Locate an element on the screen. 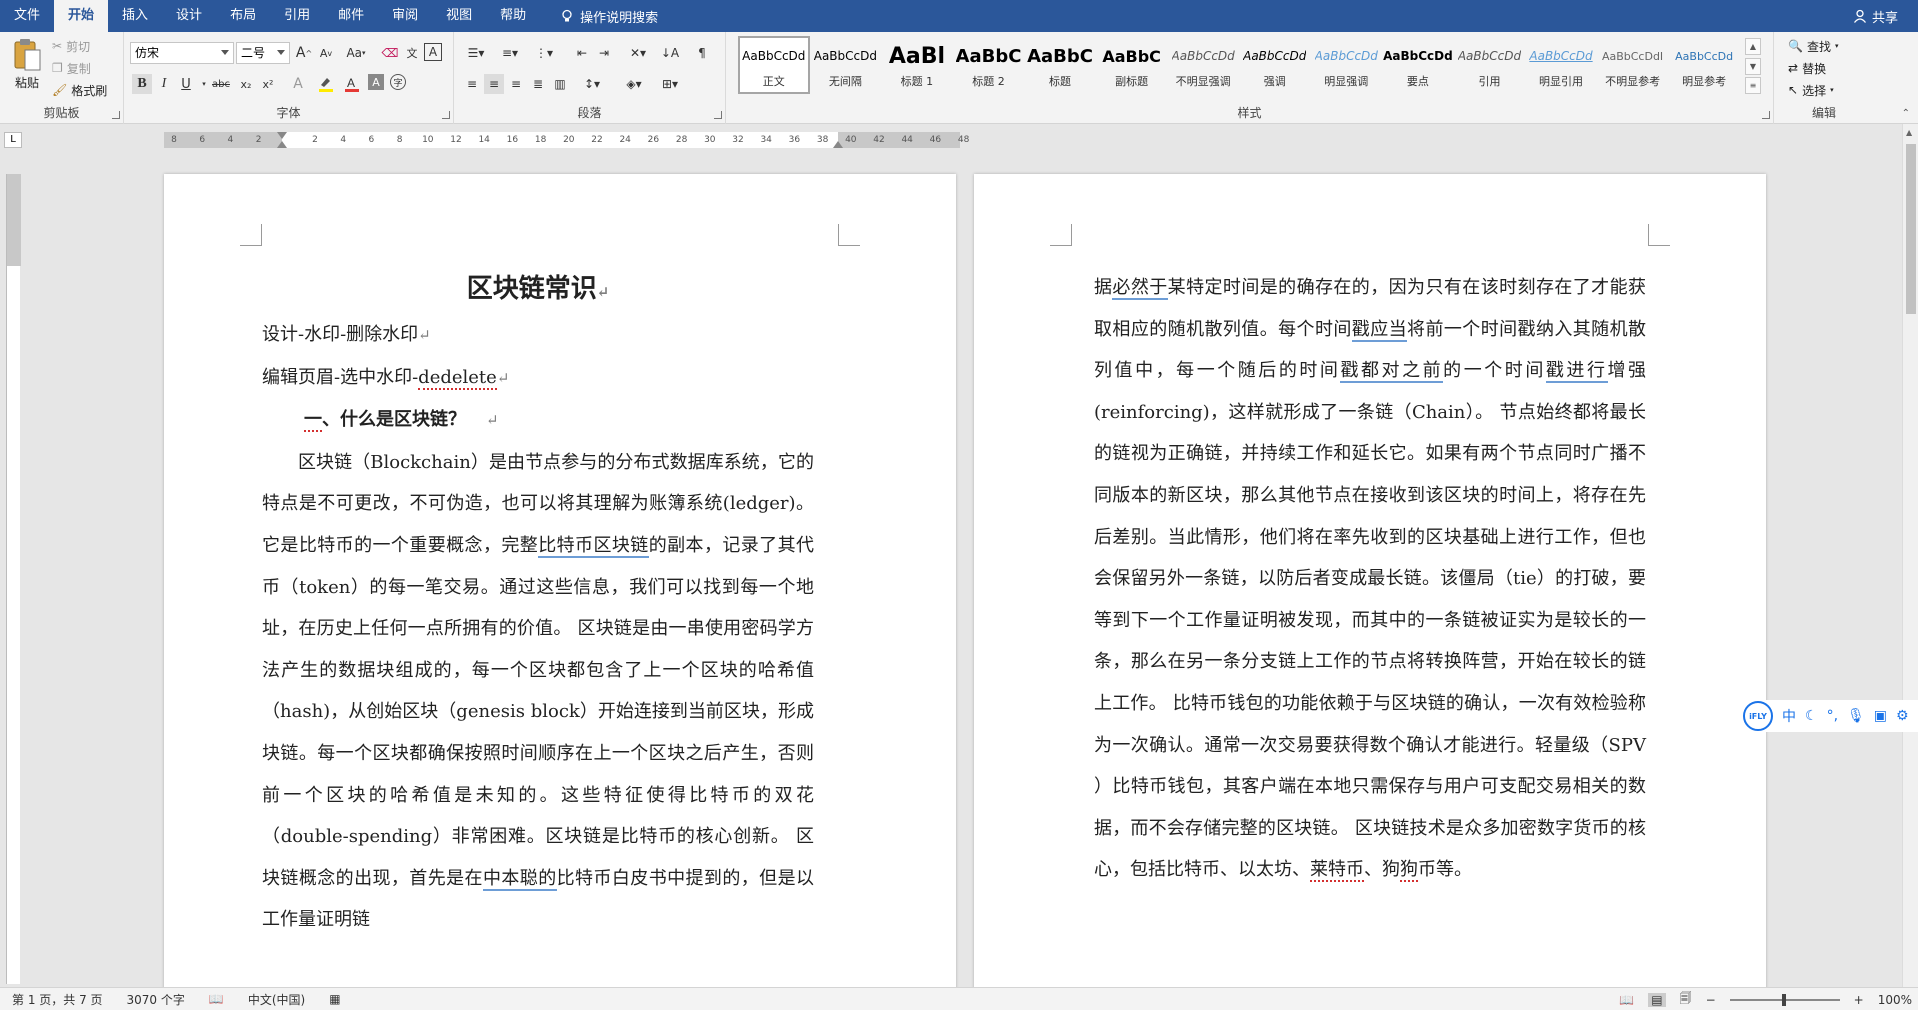 The width and height of the screenshot is (1918, 1010). style-heading-2: AaBbC 标题 2 is located at coordinates (989, 65).